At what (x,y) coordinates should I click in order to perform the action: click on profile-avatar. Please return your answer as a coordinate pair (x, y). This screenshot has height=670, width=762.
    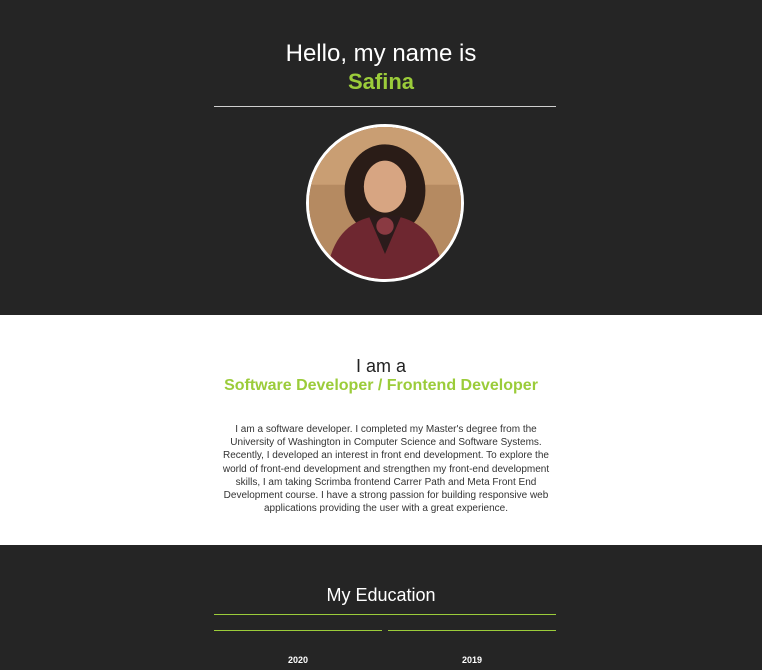
    Looking at the image, I should click on (385, 203).